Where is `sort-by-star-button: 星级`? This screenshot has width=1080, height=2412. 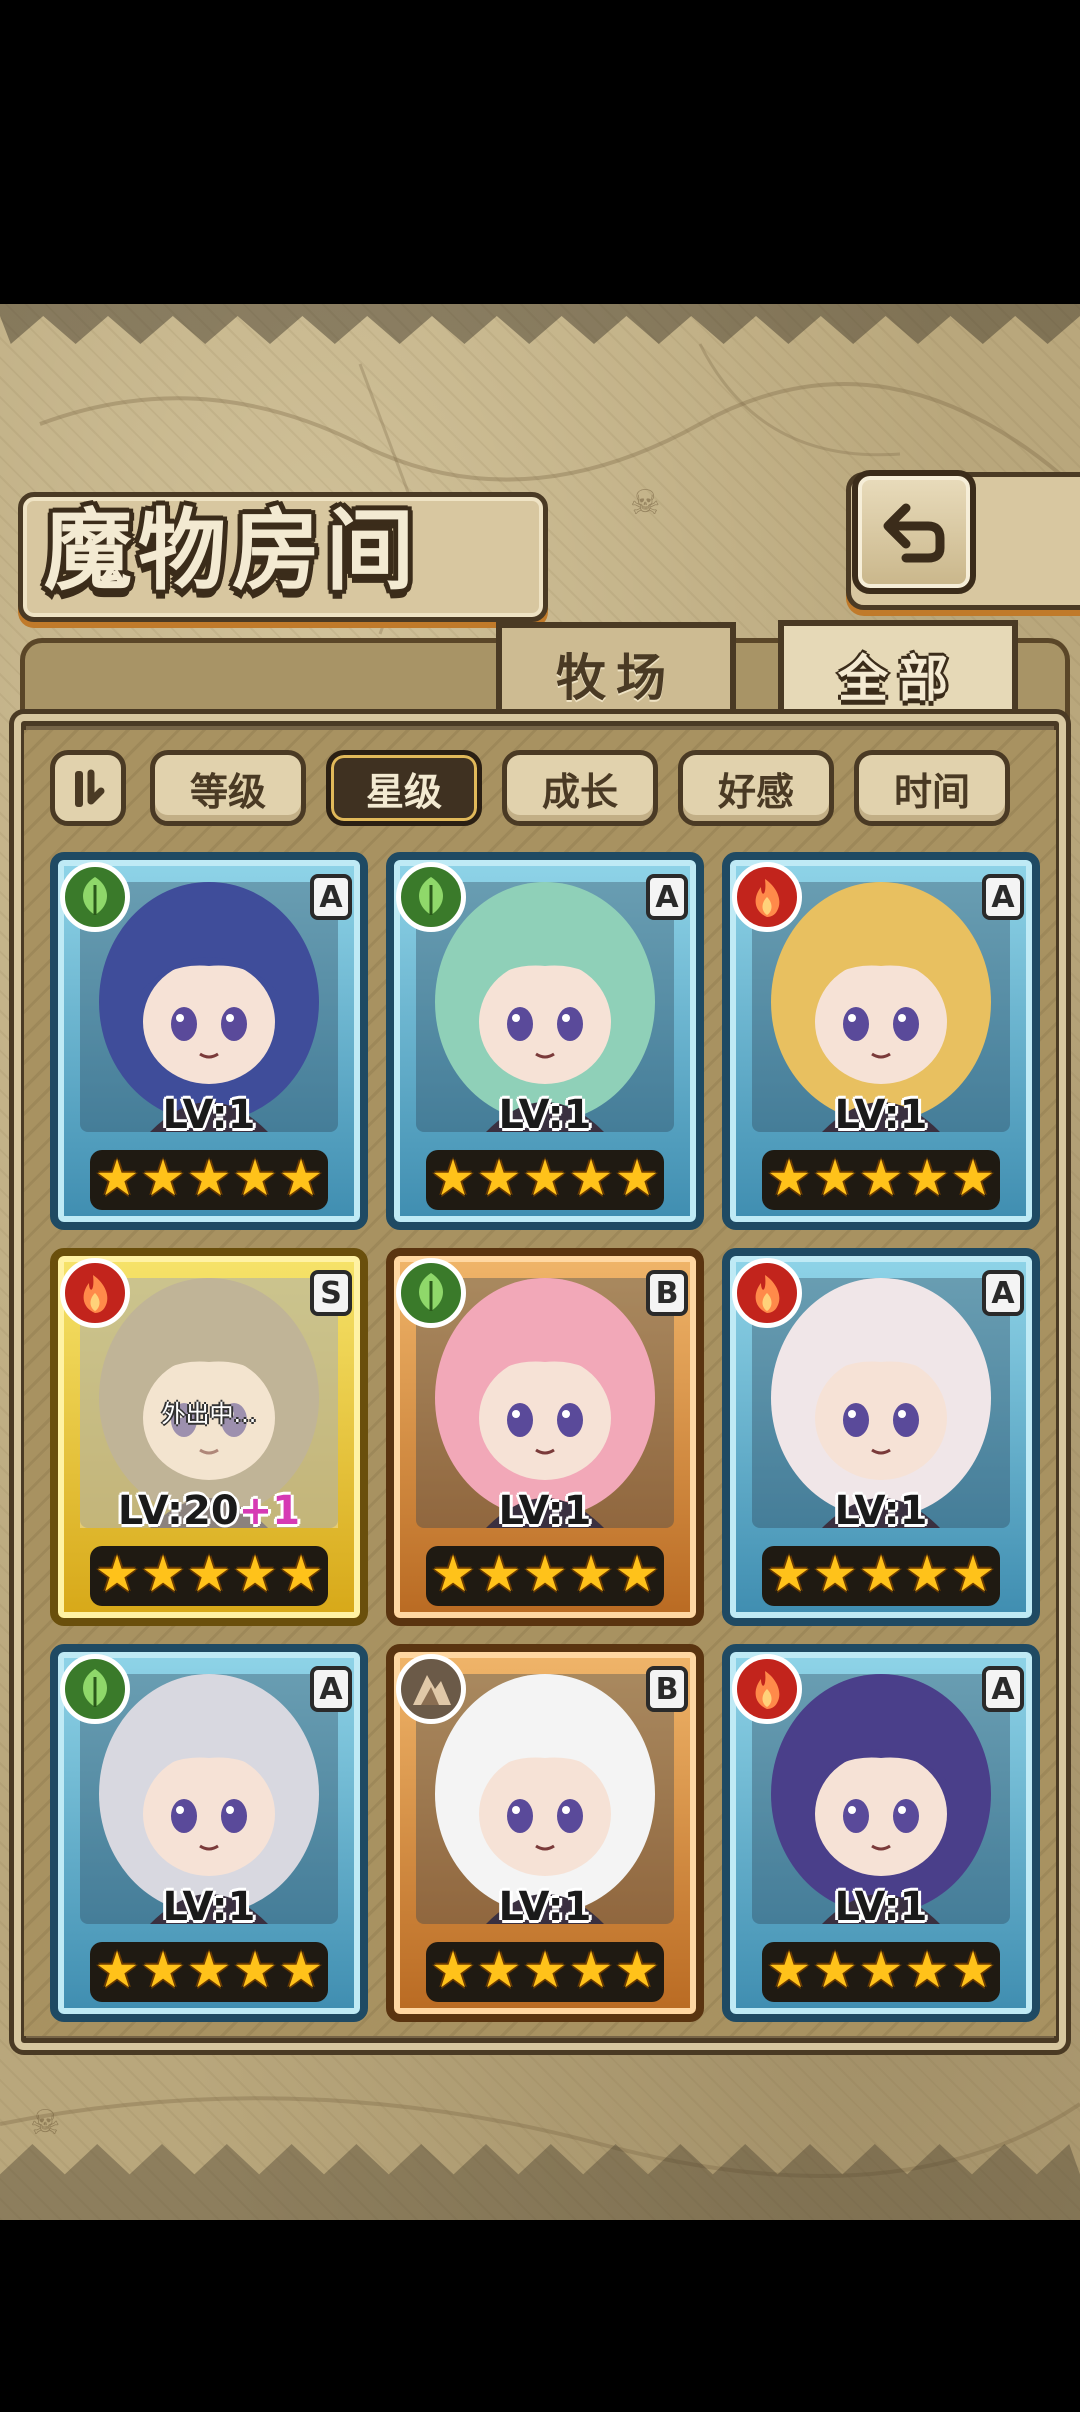 sort-by-star-button: 星级 is located at coordinates (404, 788).